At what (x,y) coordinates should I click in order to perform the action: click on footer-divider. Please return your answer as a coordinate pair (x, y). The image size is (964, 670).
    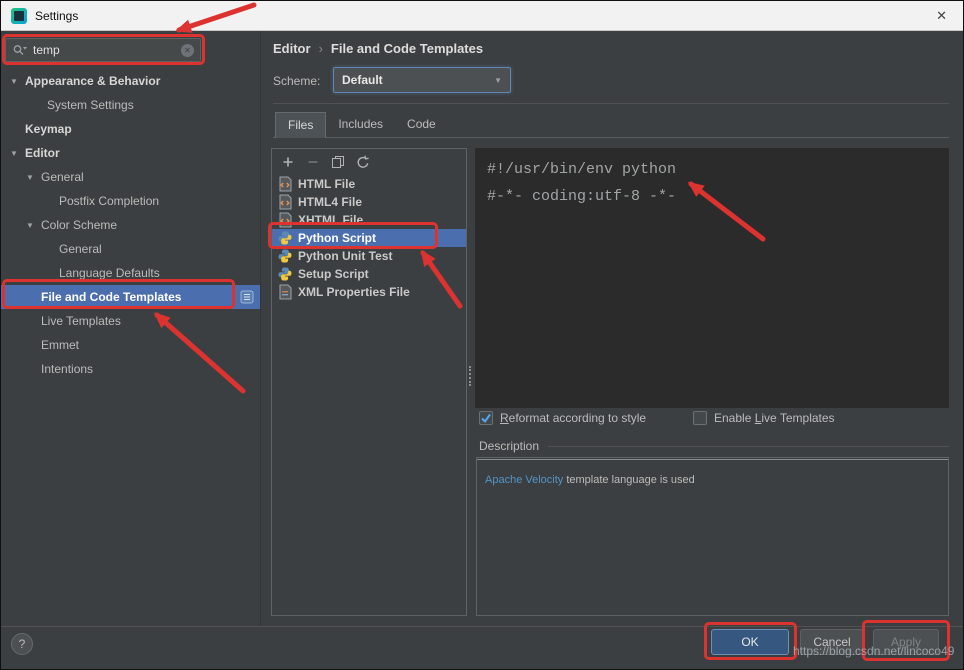
    Looking at the image, I should click on (482, 626).